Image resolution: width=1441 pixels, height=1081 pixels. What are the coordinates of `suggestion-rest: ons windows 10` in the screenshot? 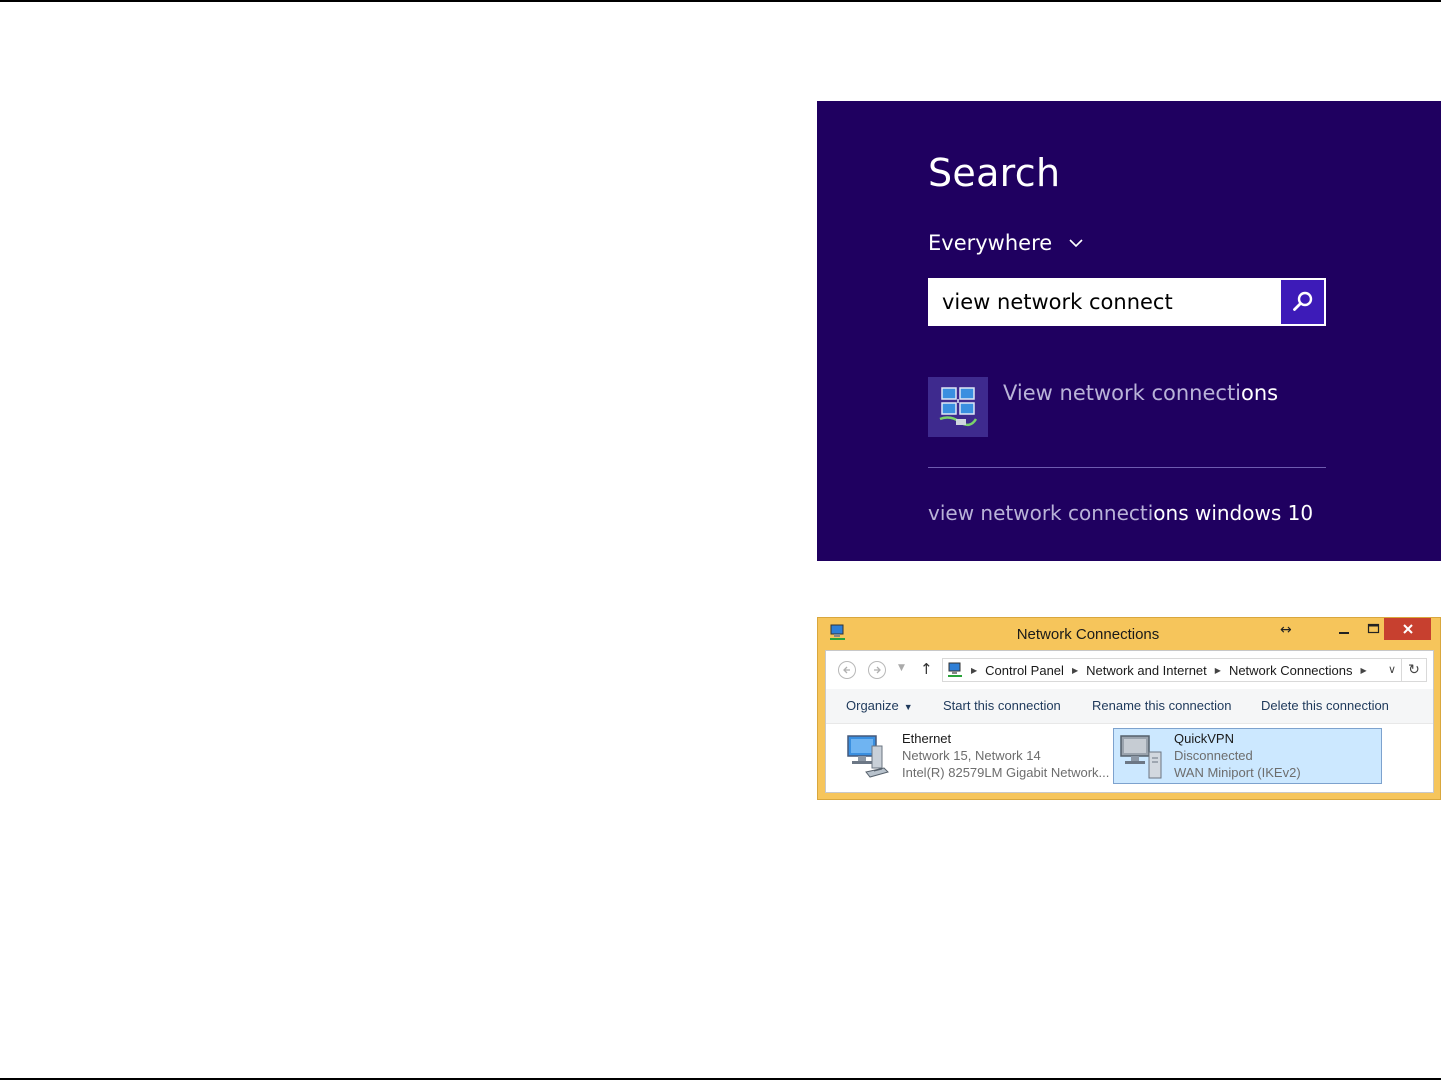 It's located at (1233, 513).